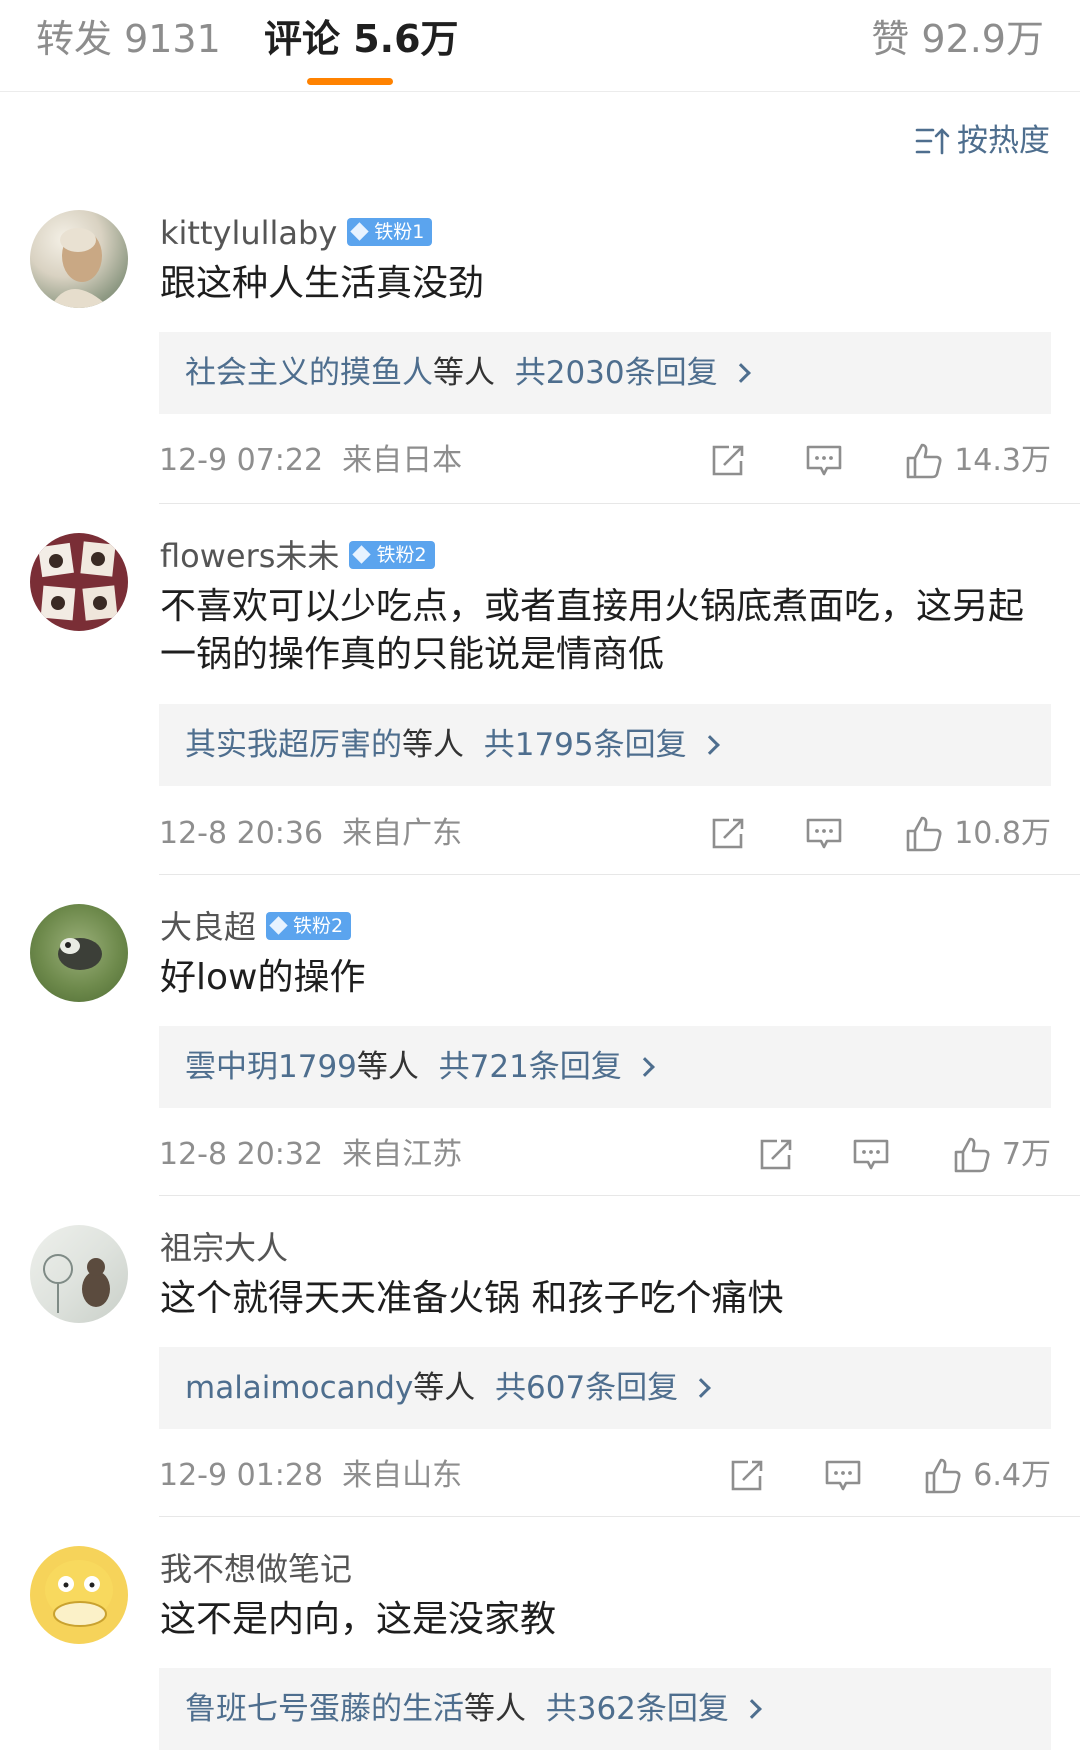 The width and height of the screenshot is (1080, 1750). Describe the element at coordinates (293, 745) in the screenshot. I see `reply-user-link: 其实我超厉害的` at that location.